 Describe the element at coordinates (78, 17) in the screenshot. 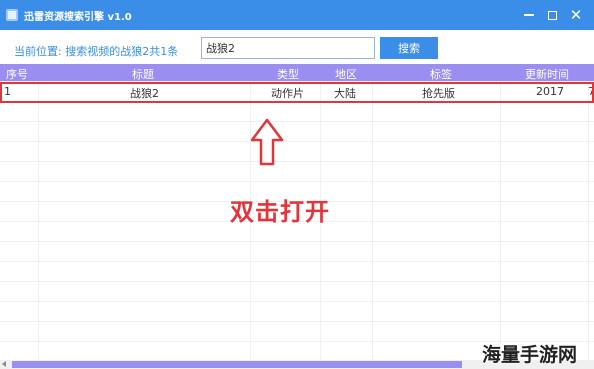

I see `window-title: 迅雷资源搜索引擎 v1.0` at that location.